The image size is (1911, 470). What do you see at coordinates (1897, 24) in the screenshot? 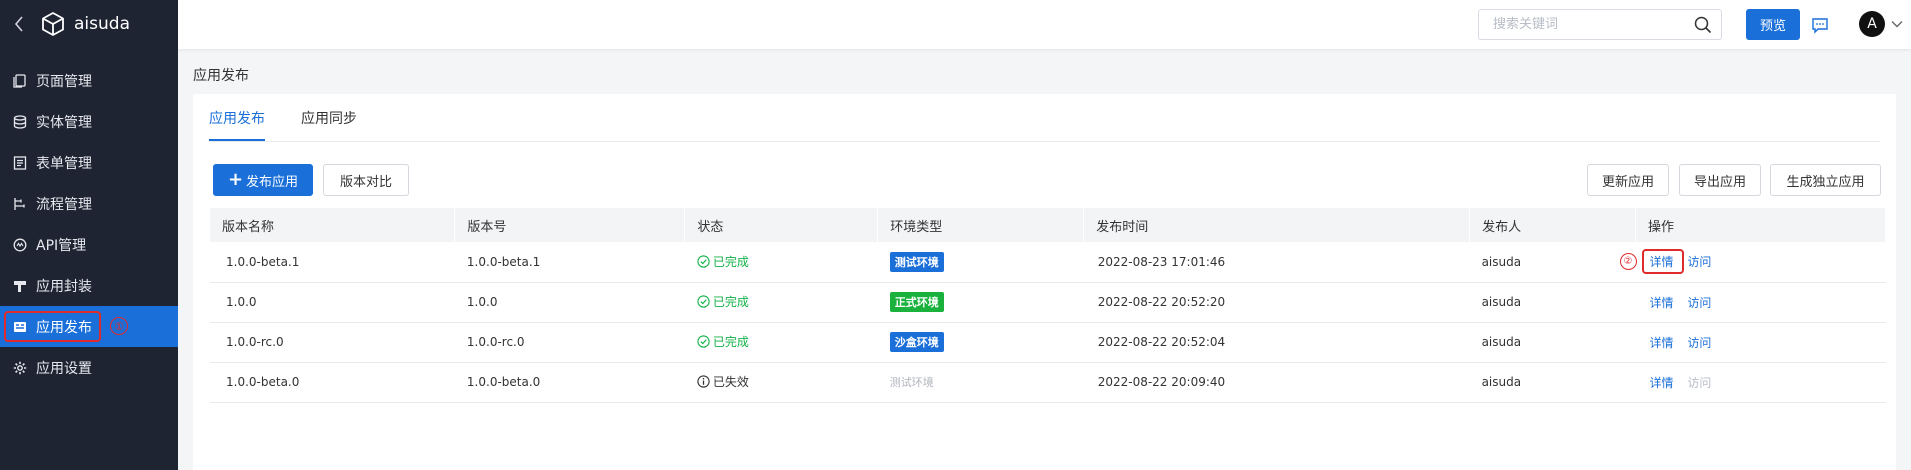
I see `chevron-down-icon` at bounding box center [1897, 24].